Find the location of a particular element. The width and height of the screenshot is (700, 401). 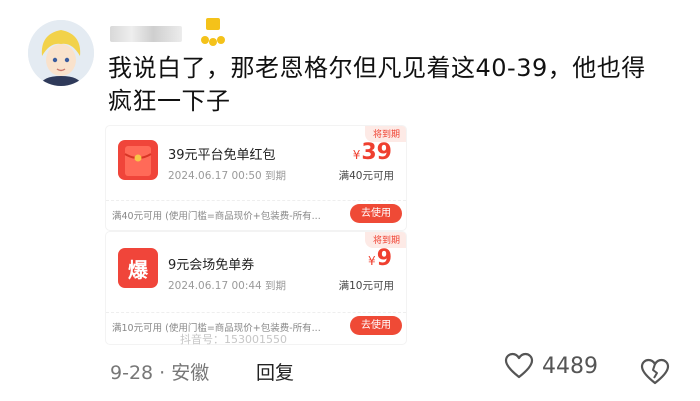

coupon-amount: ¥9 is located at coordinates (380, 258).